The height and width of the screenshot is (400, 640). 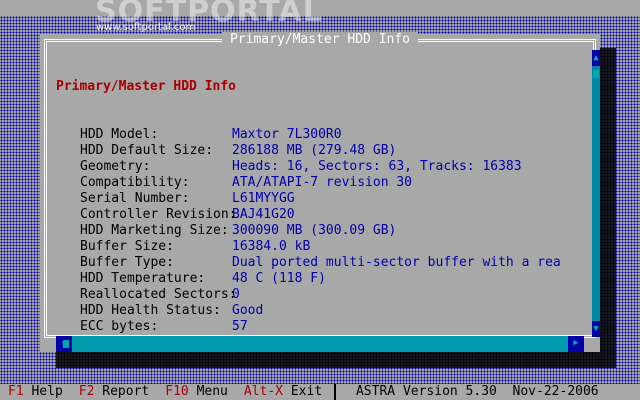 I want to click on info-label: HDD Model:, so click(x=119, y=134).